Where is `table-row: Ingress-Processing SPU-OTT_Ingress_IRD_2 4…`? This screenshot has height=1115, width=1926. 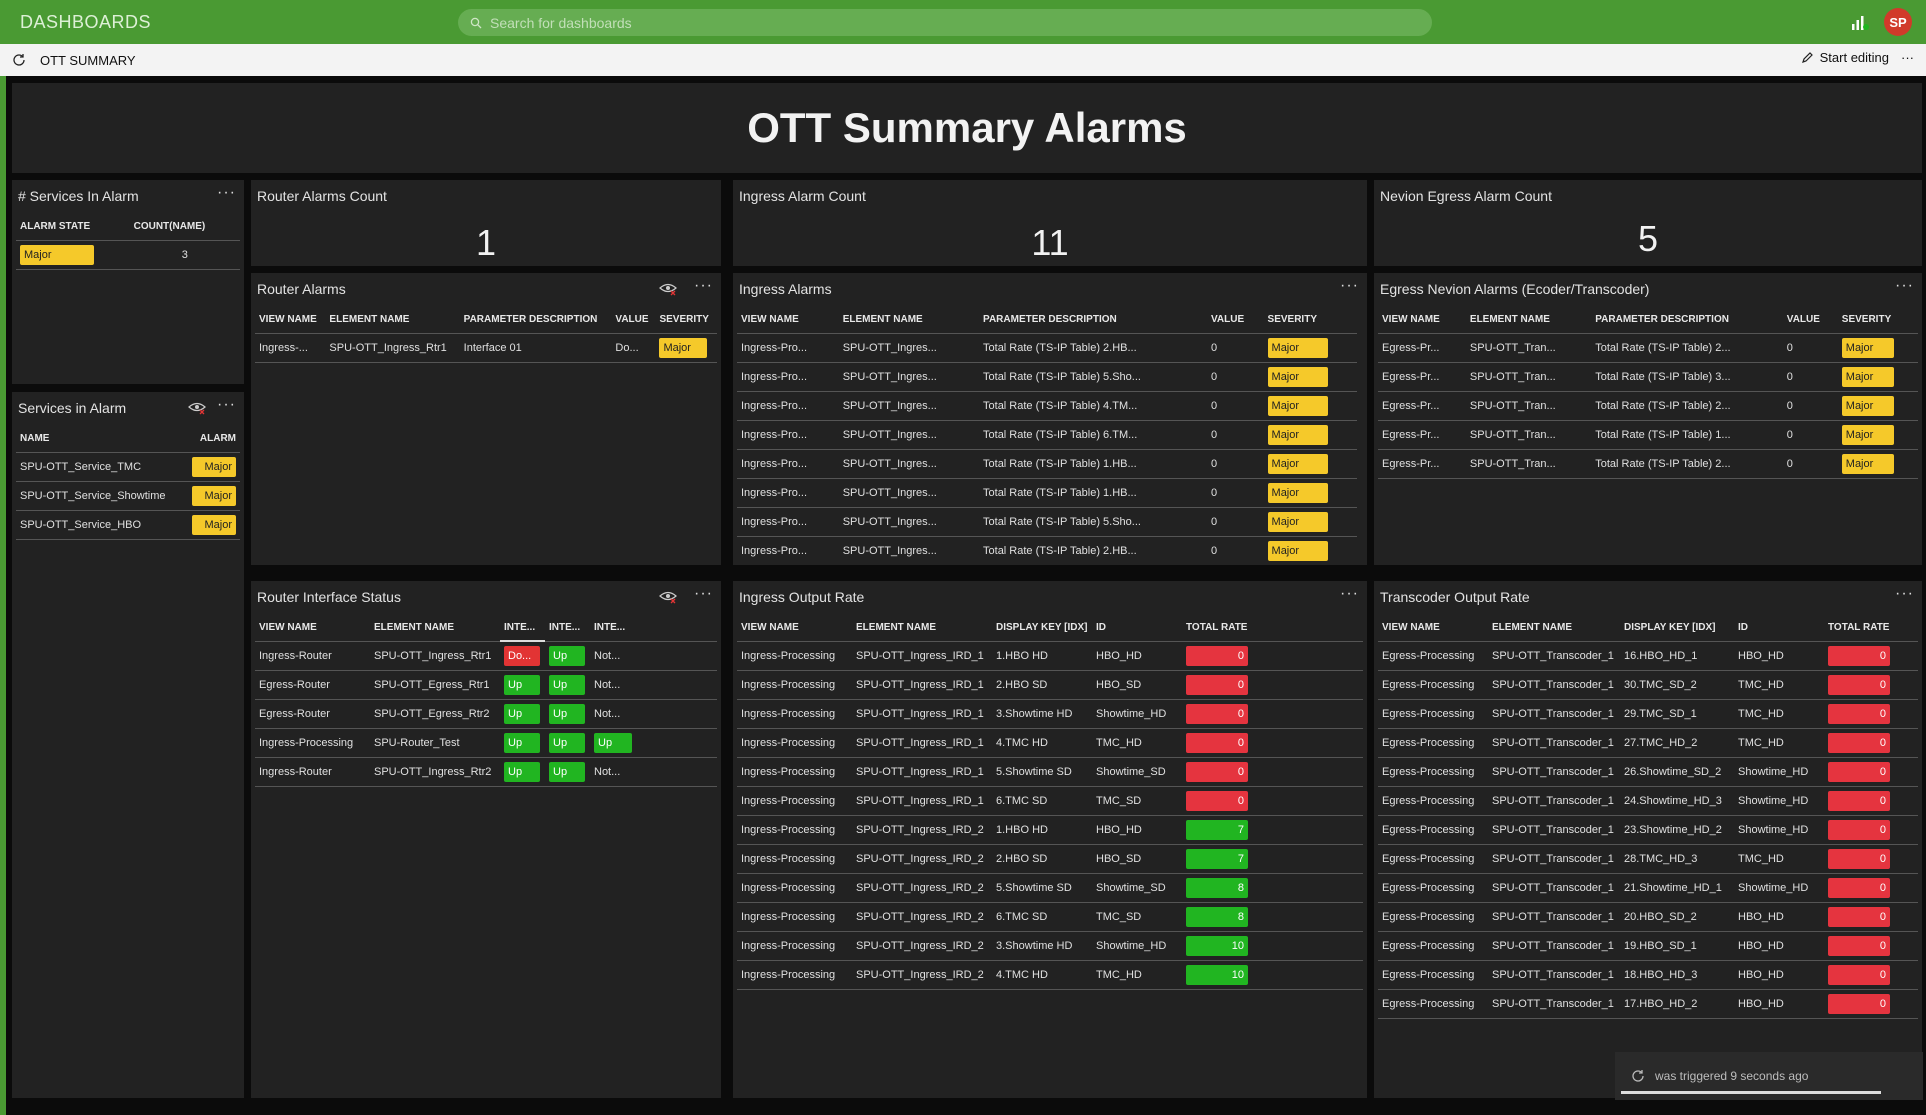
table-row: Ingress-Processing SPU-OTT_Ingress_IRD_2 4… is located at coordinates (1050, 974).